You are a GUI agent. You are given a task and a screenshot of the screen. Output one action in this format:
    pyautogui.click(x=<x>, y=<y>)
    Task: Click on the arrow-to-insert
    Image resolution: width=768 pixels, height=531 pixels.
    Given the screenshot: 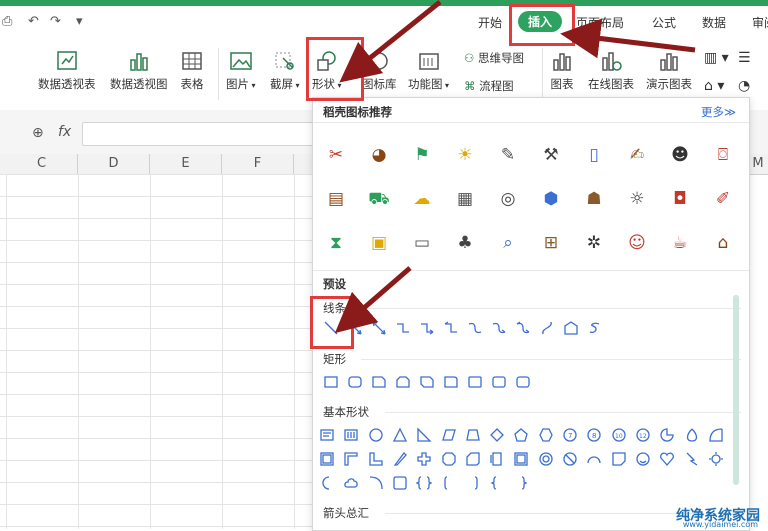 What is the action you would take?
    pyautogui.click(x=628, y=38)
    